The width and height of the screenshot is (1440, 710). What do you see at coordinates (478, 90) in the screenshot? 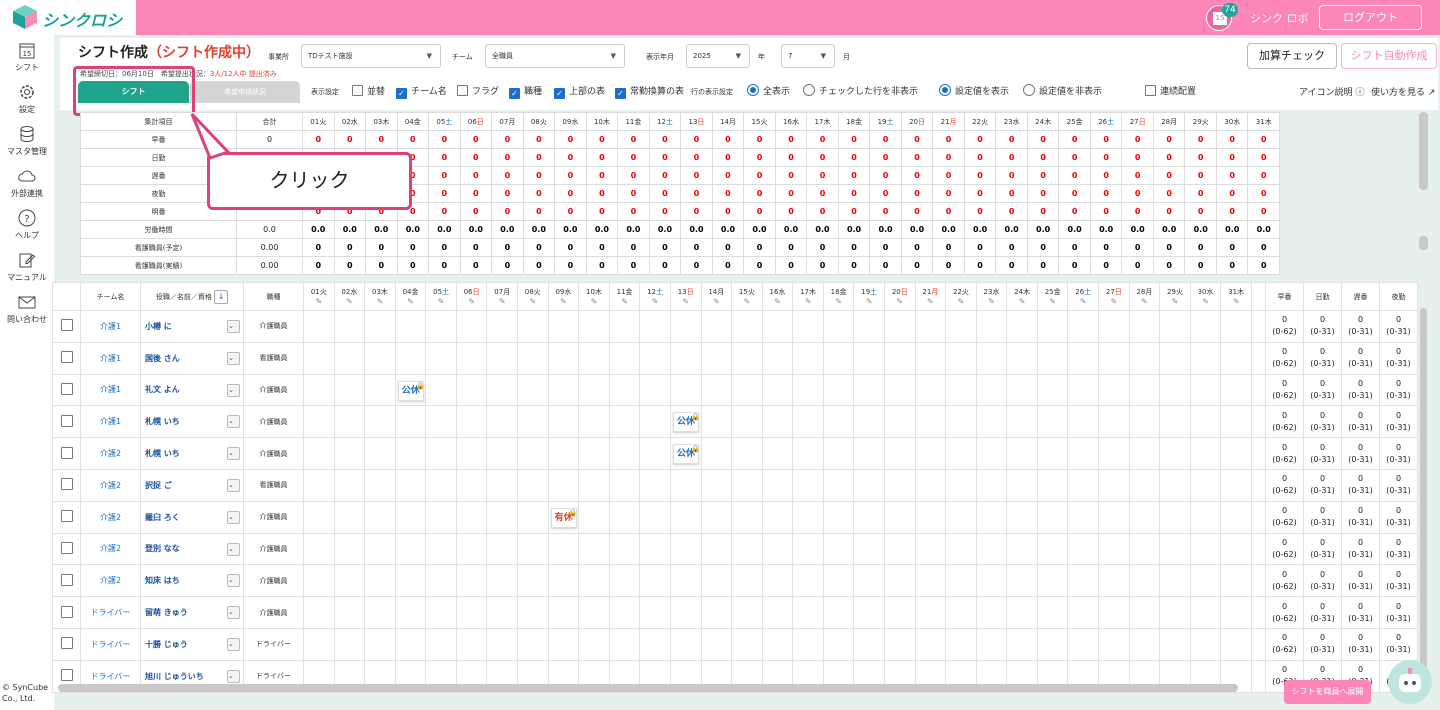
I see `option-flag: フラグ` at bounding box center [478, 90].